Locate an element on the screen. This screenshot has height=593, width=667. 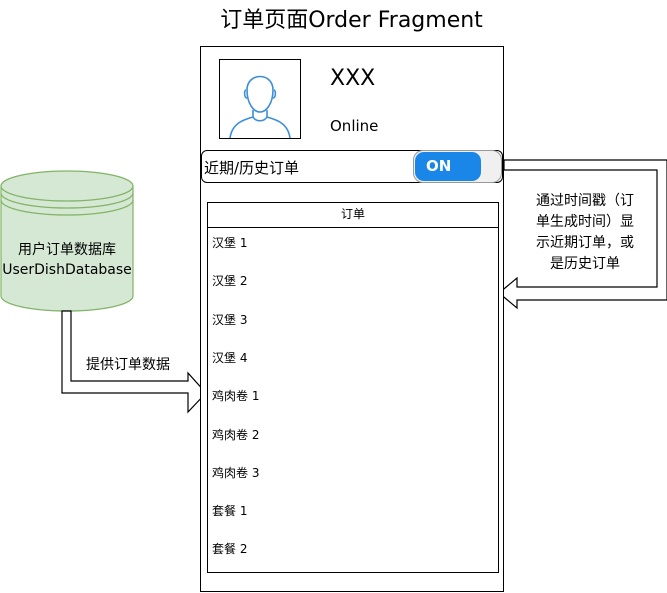
order-item: 鸡肉卷 1 is located at coordinates (235, 395).